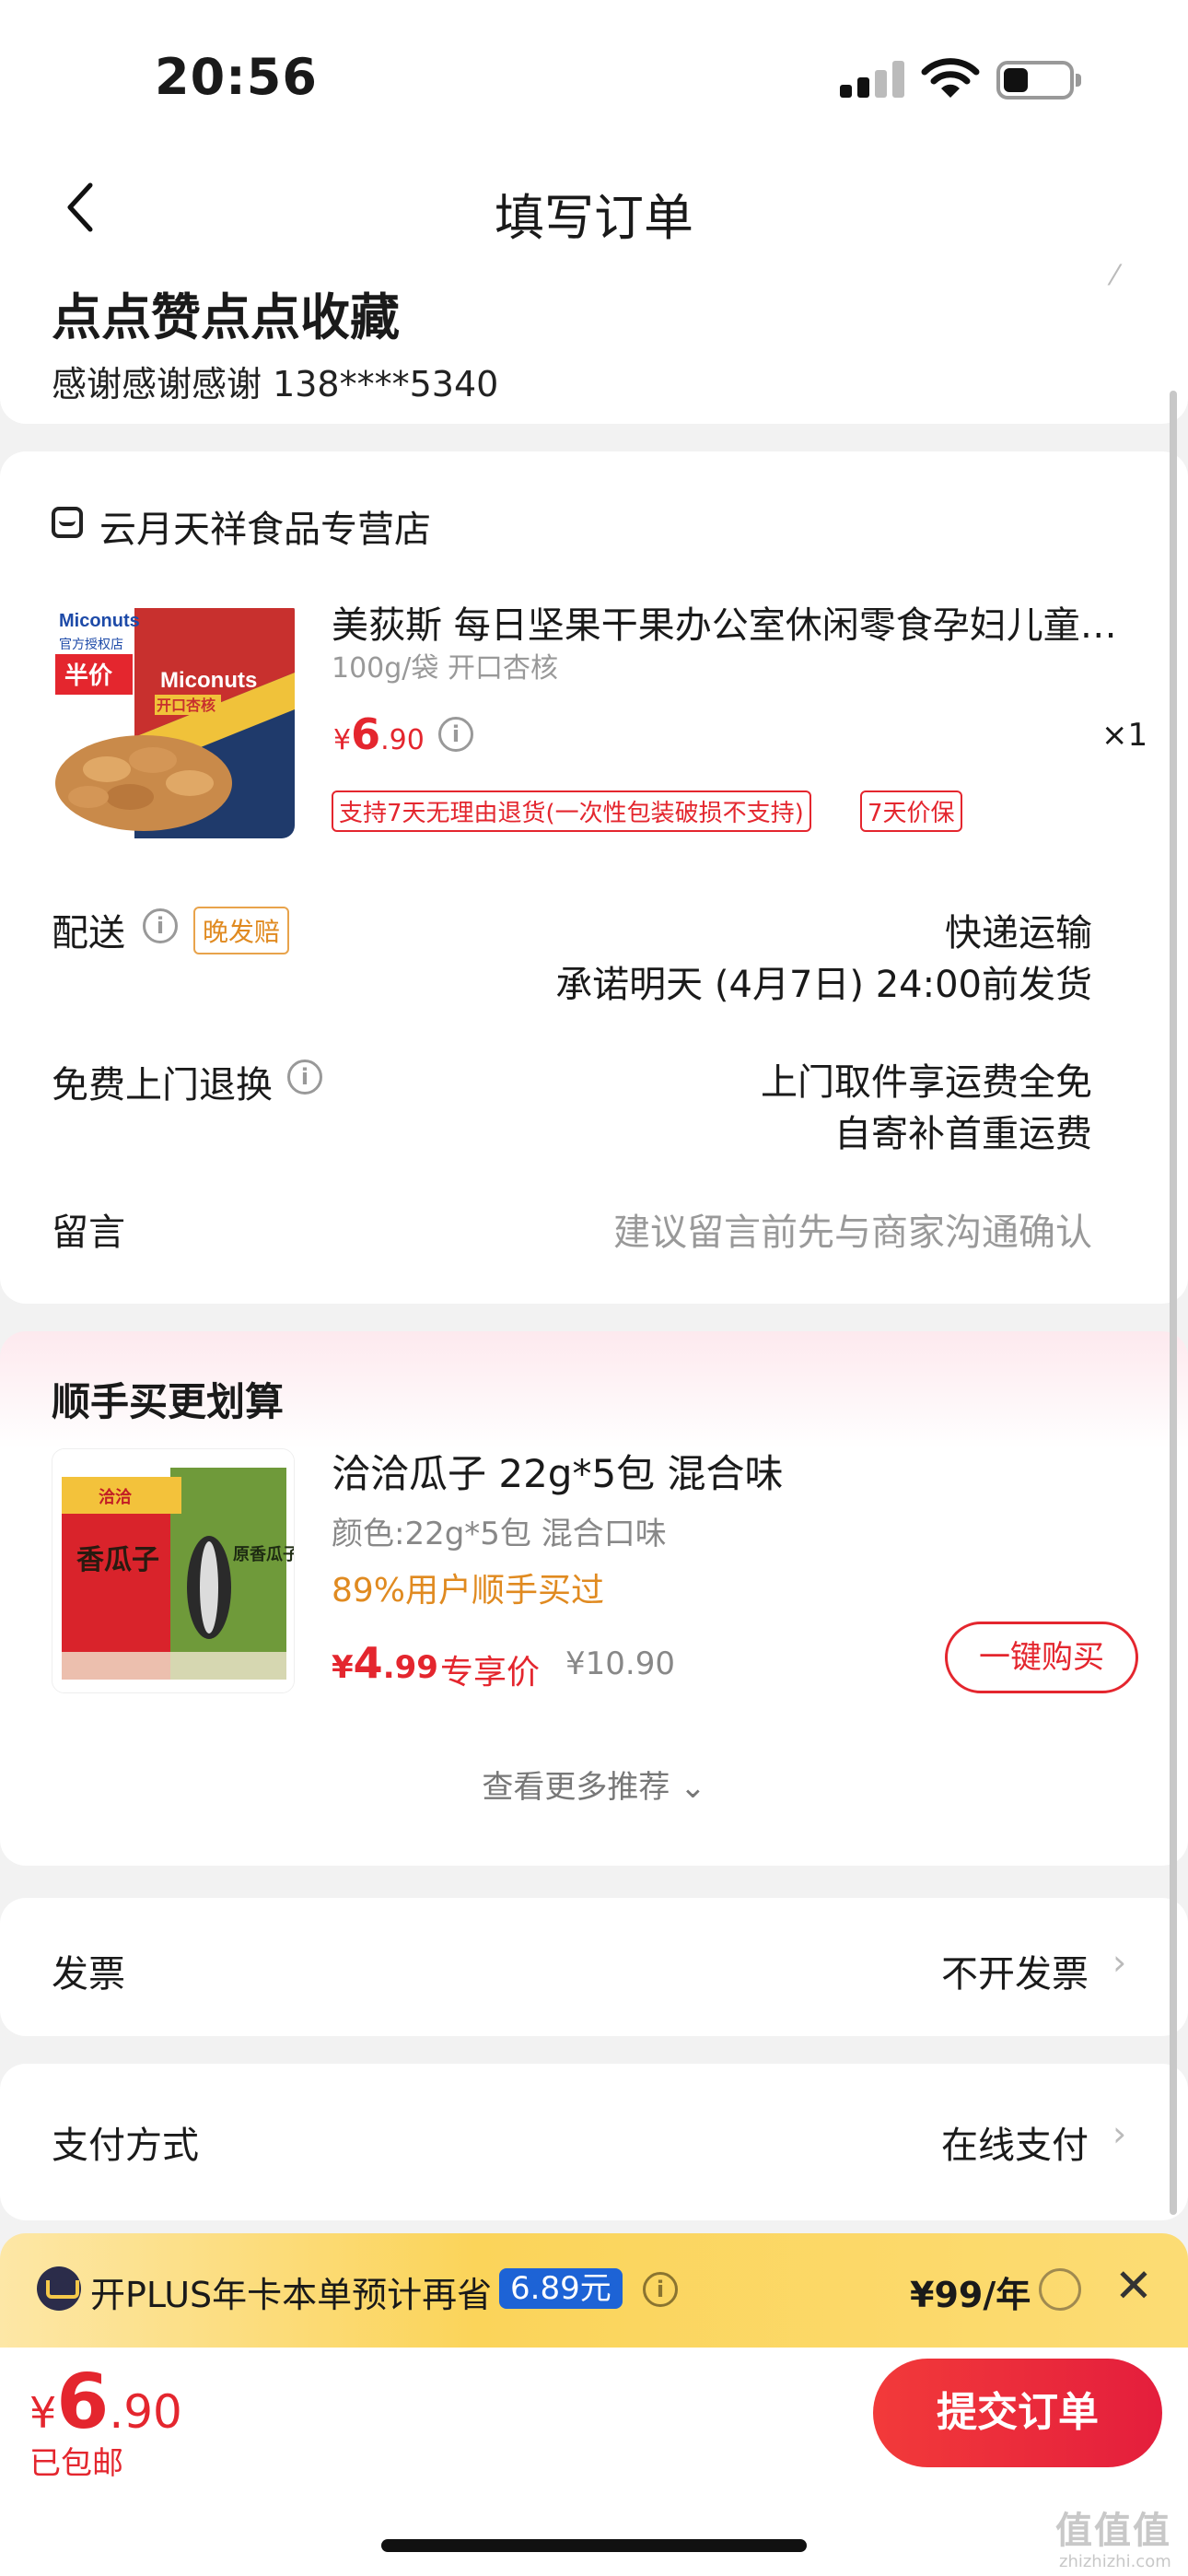 The width and height of the screenshot is (1188, 2576). What do you see at coordinates (823, 985) in the screenshot?
I see `delivery-promise: 承诺明天 (4月7日) 24:00前发货` at bounding box center [823, 985].